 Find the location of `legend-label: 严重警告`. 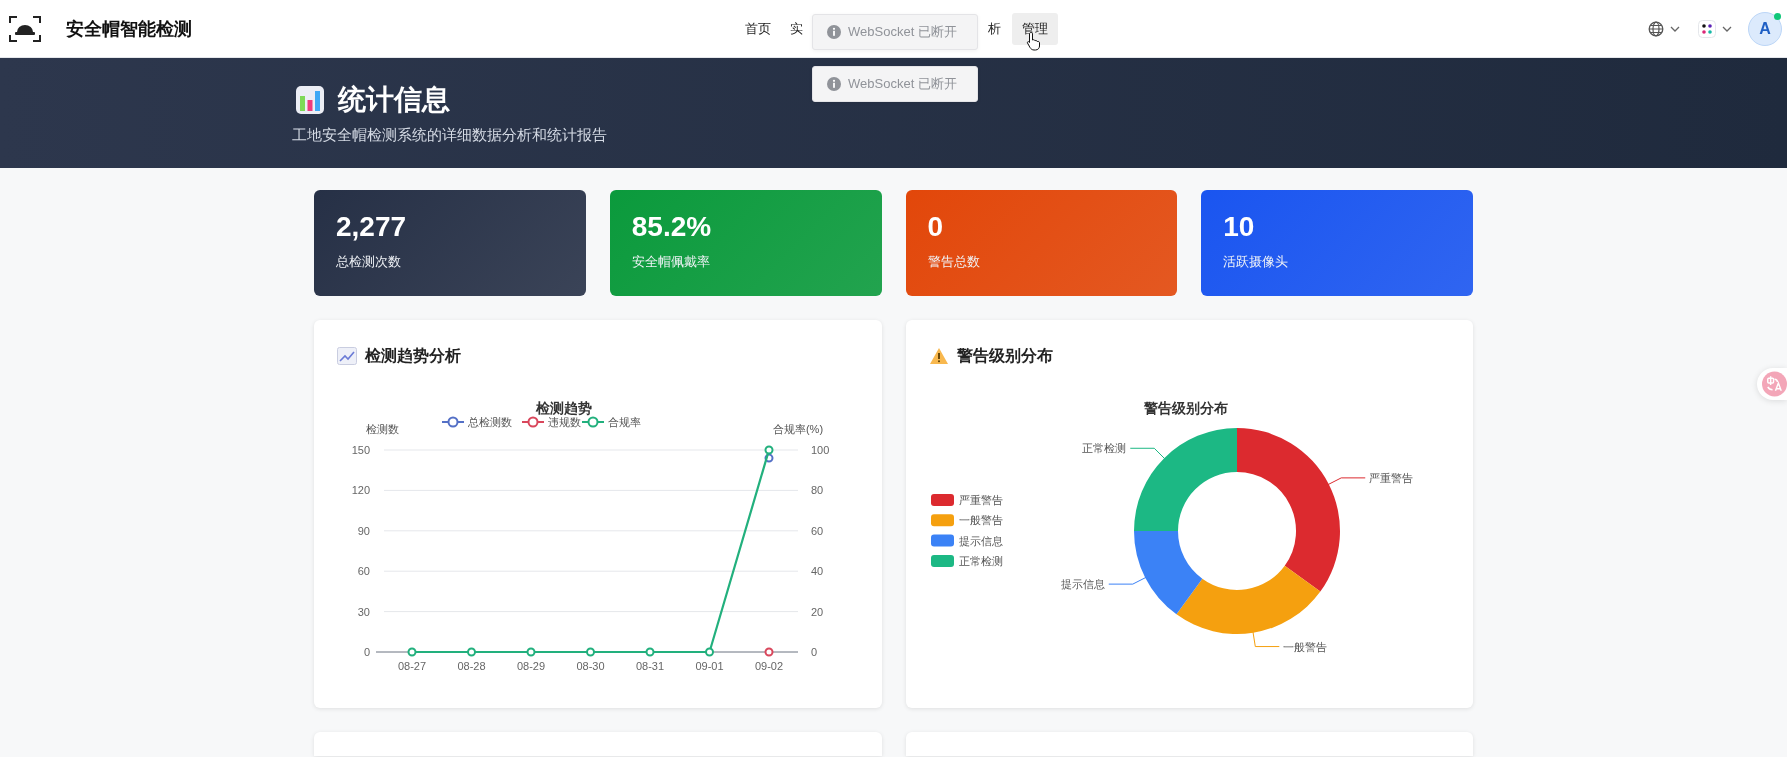

legend-label: 严重警告 is located at coordinates (980, 500).